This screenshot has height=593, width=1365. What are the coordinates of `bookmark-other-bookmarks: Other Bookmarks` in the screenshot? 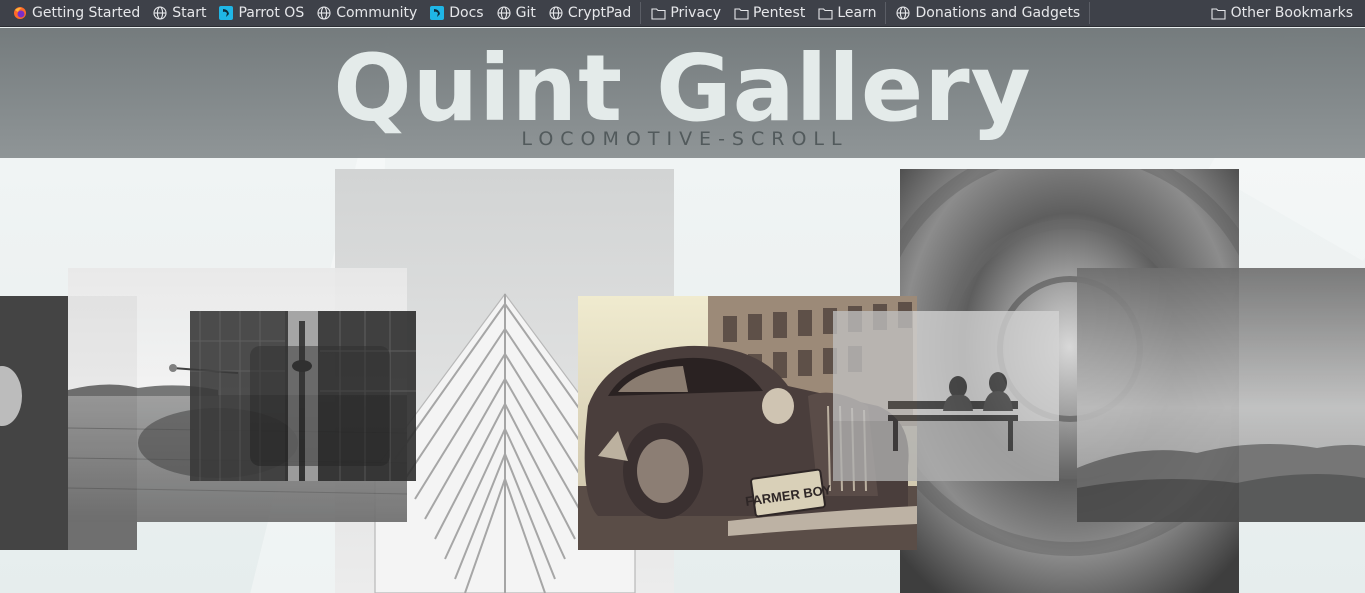 It's located at (1285, 13).